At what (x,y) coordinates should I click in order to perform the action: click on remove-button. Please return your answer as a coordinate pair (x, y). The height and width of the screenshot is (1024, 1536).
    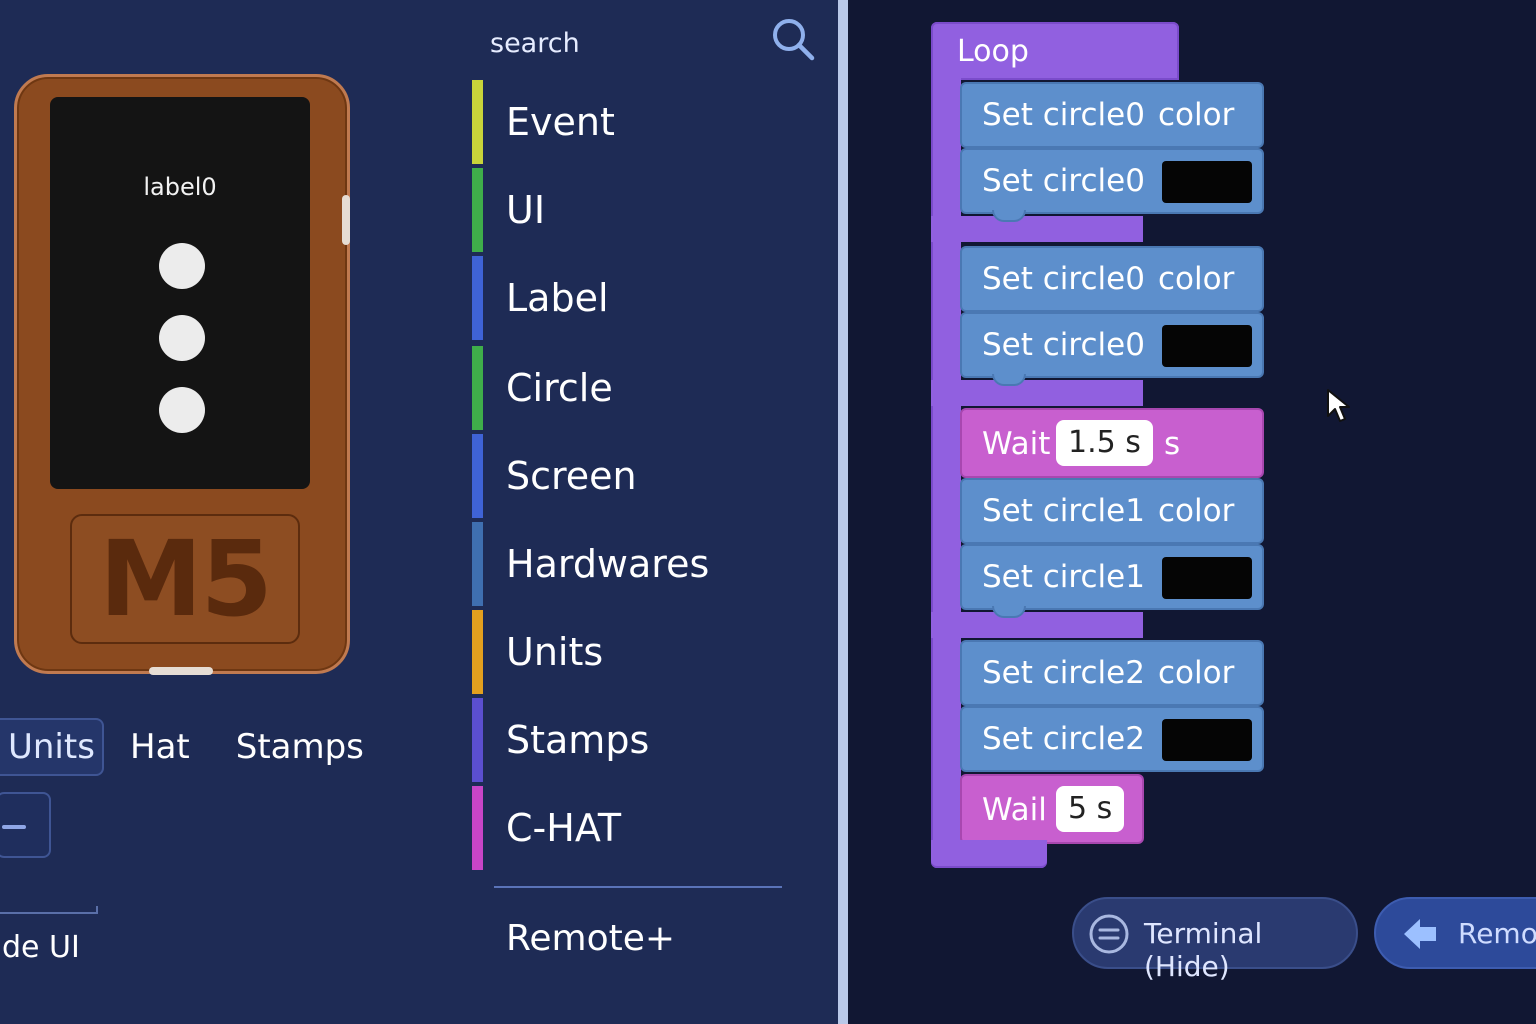
    Looking at the image, I should click on (25, 825).